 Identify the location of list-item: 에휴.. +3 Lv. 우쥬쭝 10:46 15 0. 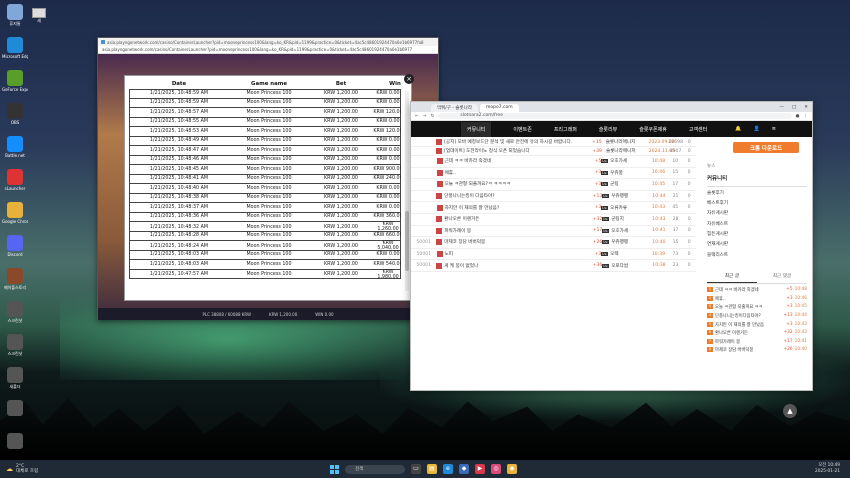
(553, 174).